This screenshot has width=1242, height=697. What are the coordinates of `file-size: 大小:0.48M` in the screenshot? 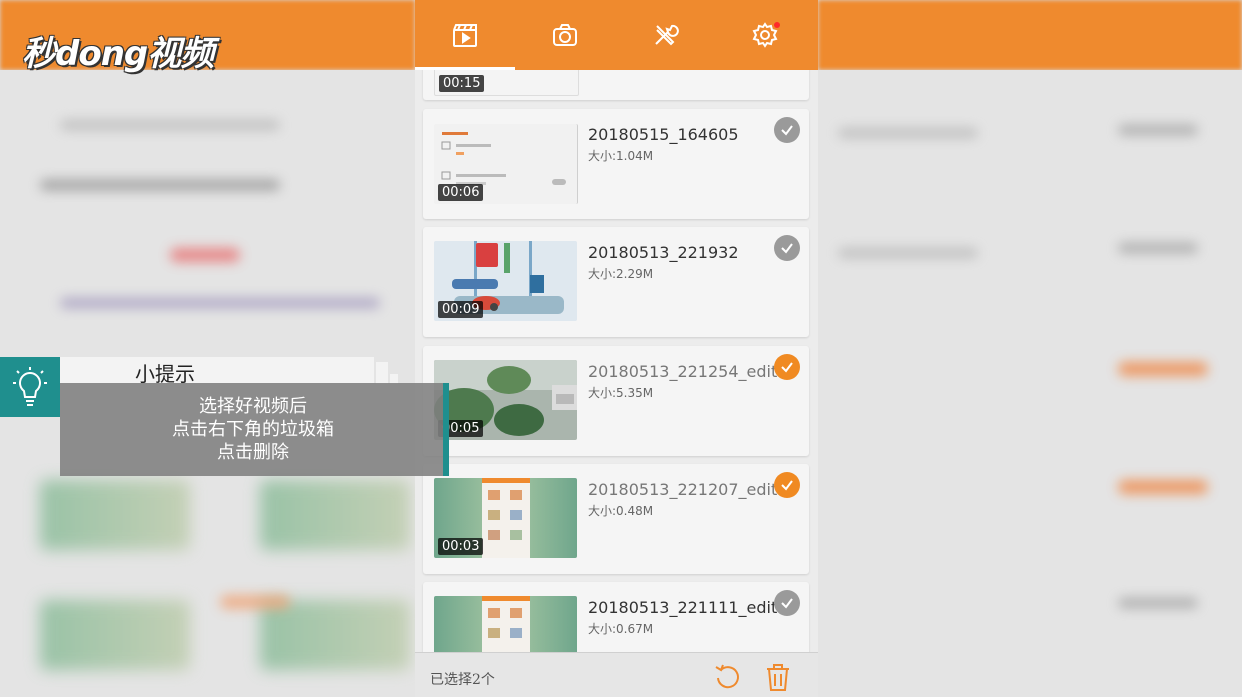 It's located at (621, 511).